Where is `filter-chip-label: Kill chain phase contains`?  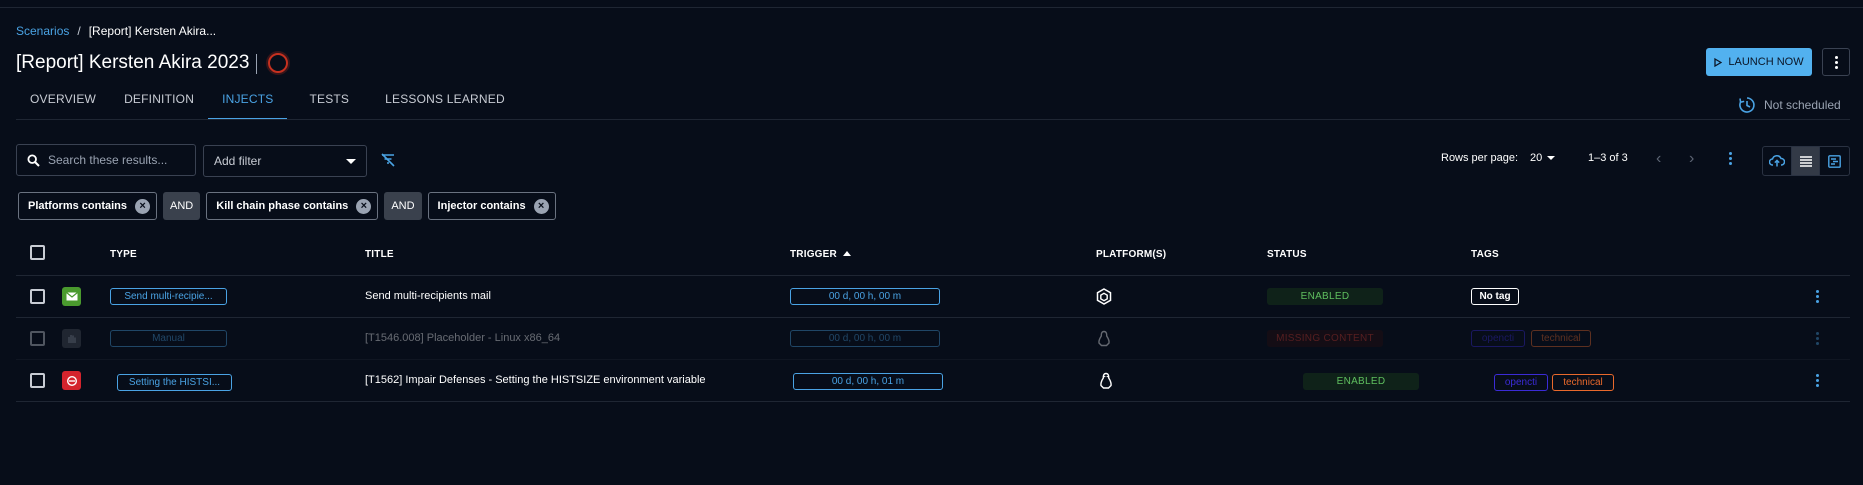 filter-chip-label: Kill chain phase contains is located at coordinates (282, 206).